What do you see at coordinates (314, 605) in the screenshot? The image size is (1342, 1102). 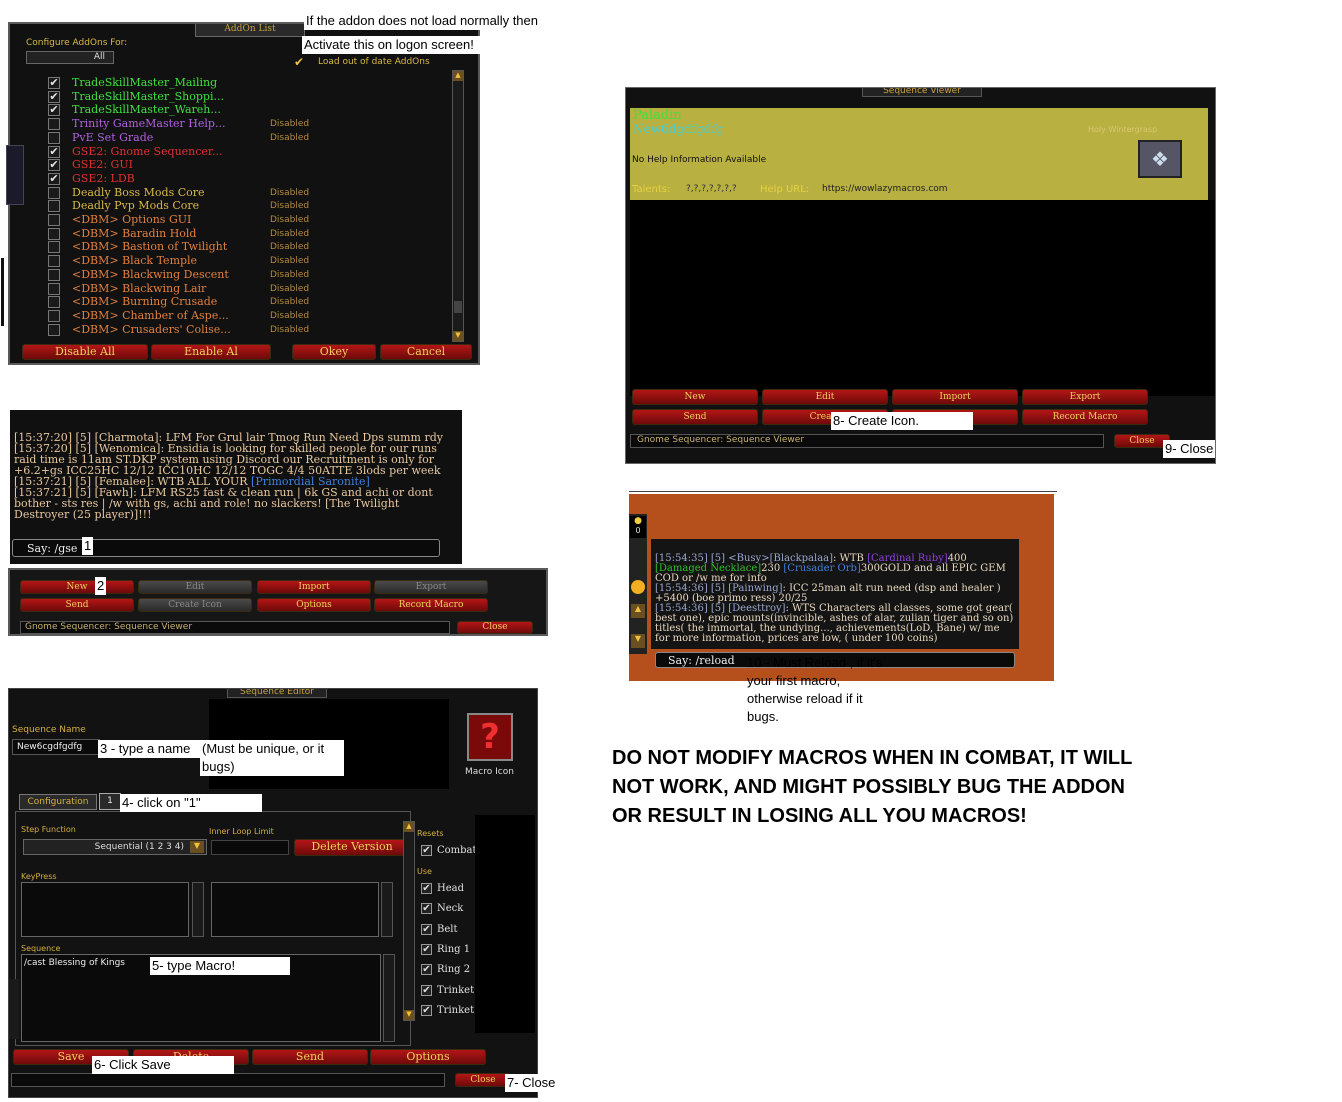 I see `viewer-button: Options` at bounding box center [314, 605].